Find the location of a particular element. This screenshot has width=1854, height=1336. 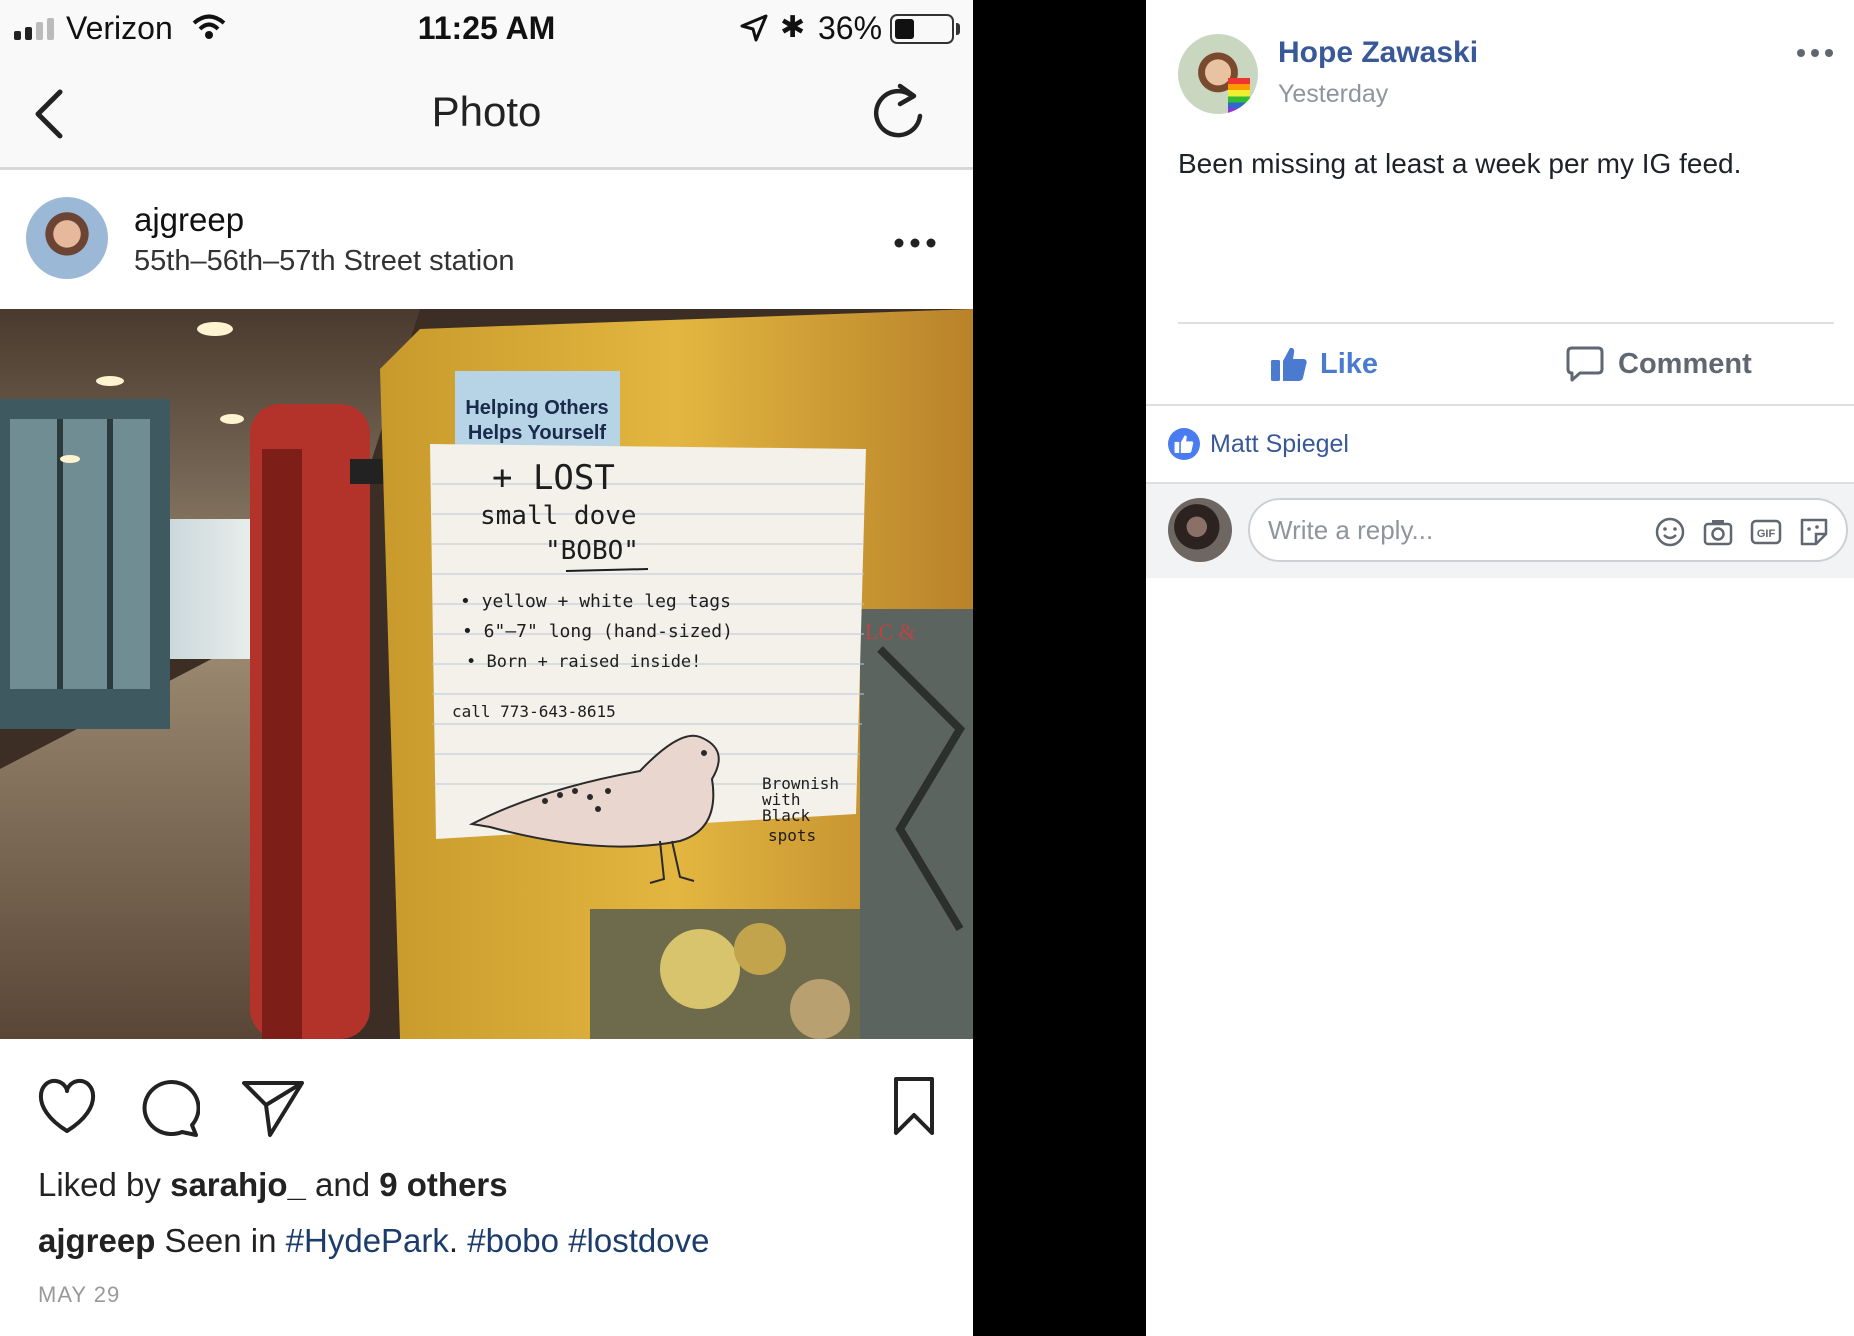

like-reaction-icon is located at coordinates (1184, 444).